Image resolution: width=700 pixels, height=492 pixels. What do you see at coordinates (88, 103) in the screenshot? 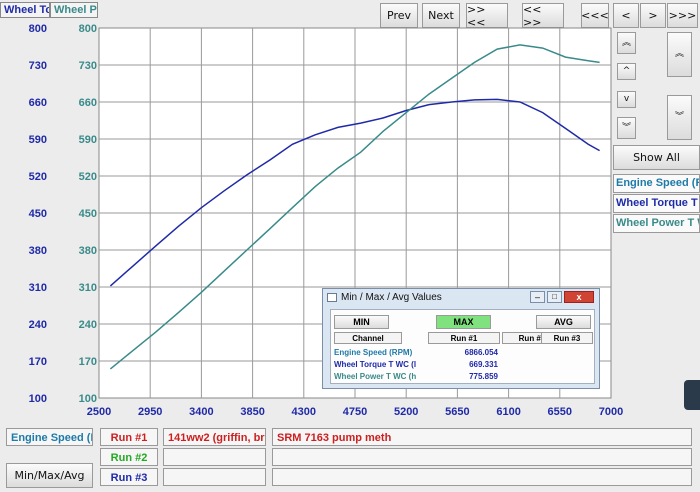
I see `y-tick-label-right: 660` at bounding box center [88, 103].